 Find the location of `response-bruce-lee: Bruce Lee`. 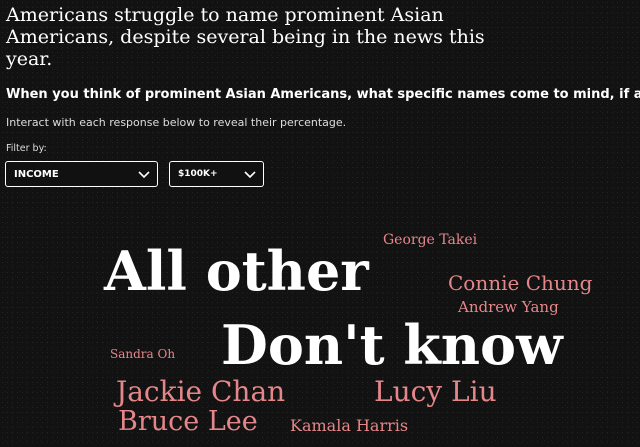

response-bruce-lee: Bruce Lee is located at coordinates (188, 421).